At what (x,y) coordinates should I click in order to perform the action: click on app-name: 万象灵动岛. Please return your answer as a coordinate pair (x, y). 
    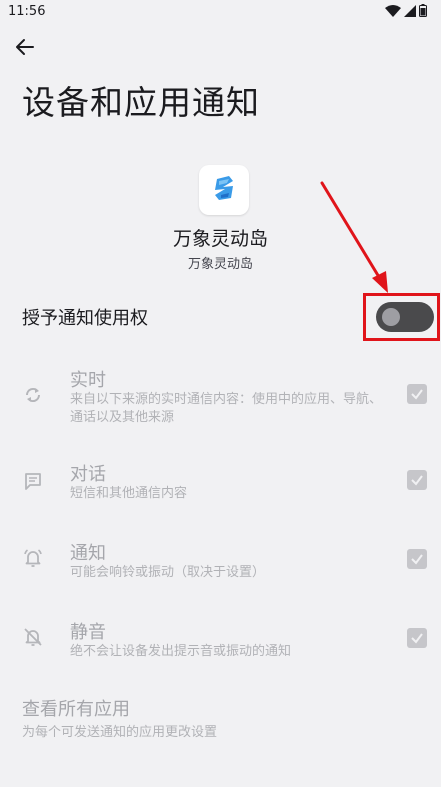
    Looking at the image, I should click on (220, 239).